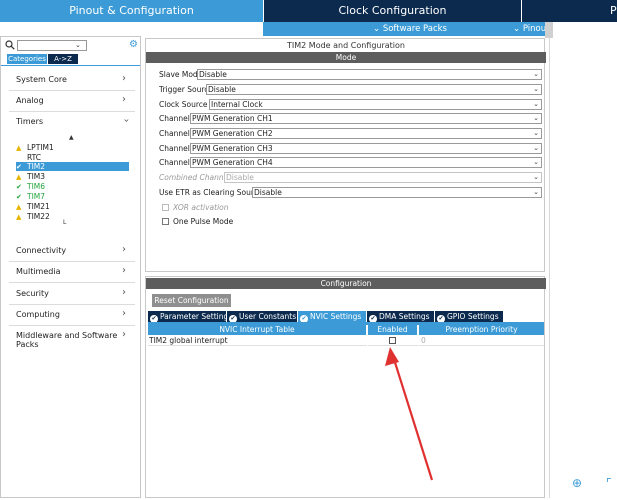 This screenshot has height=500, width=617. What do you see at coordinates (473, 316) in the screenshot?
I see `tab-label: GPIO Settings` at bounding box center [473, 316].